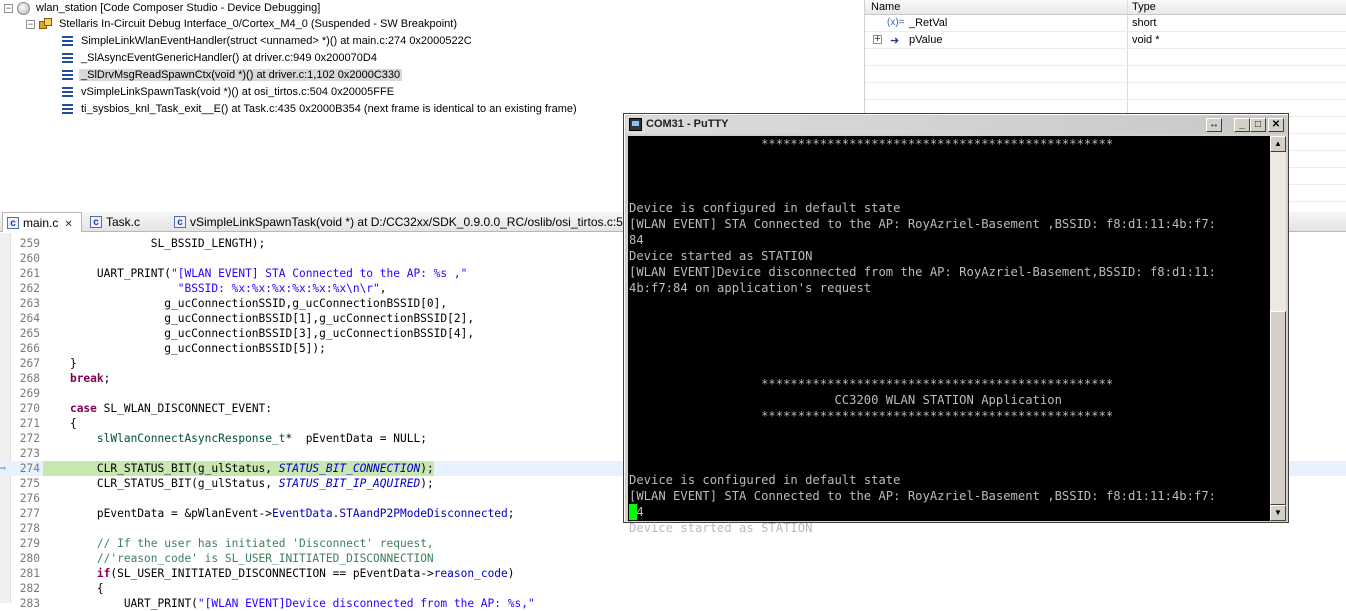 The width and height of the screenshot is (1346, 611). Describe the element at coordinates (687, 124) in the screenshot. I see `putty-title: COM31 - PuTTY` at that location.